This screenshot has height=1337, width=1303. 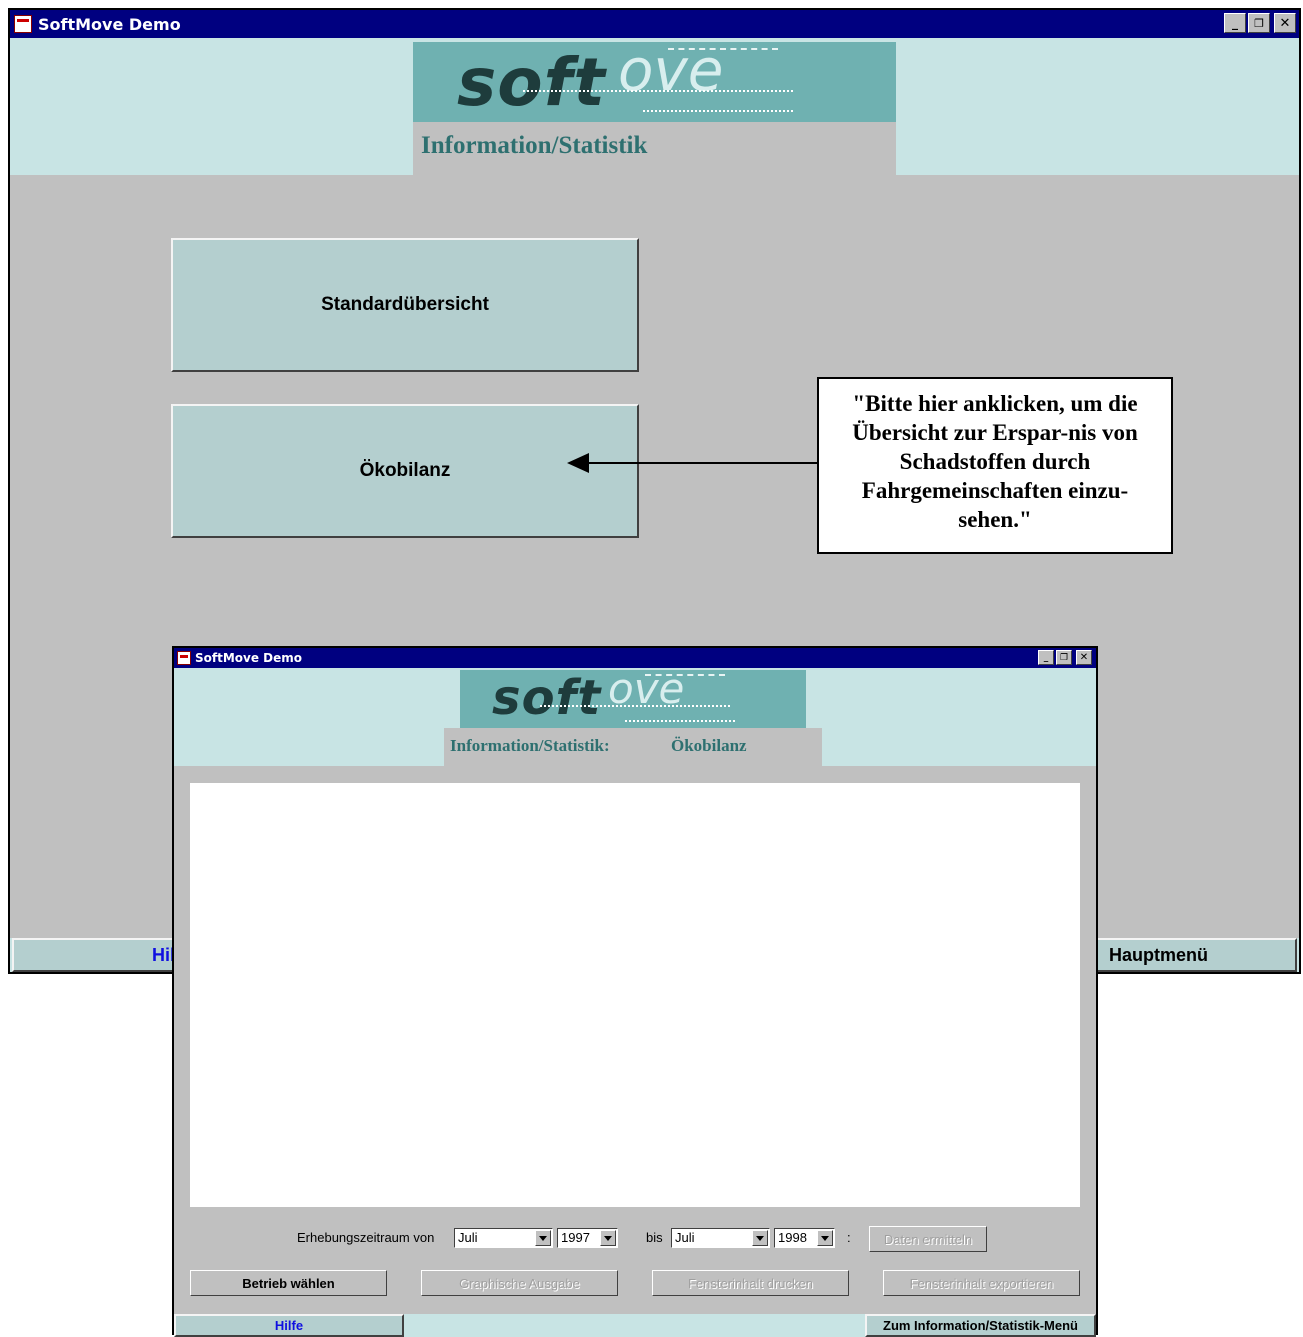 What do you see at coordinates (23, 24) in the screenshot?
I see `app-icon` at bounding box center [23, 24].